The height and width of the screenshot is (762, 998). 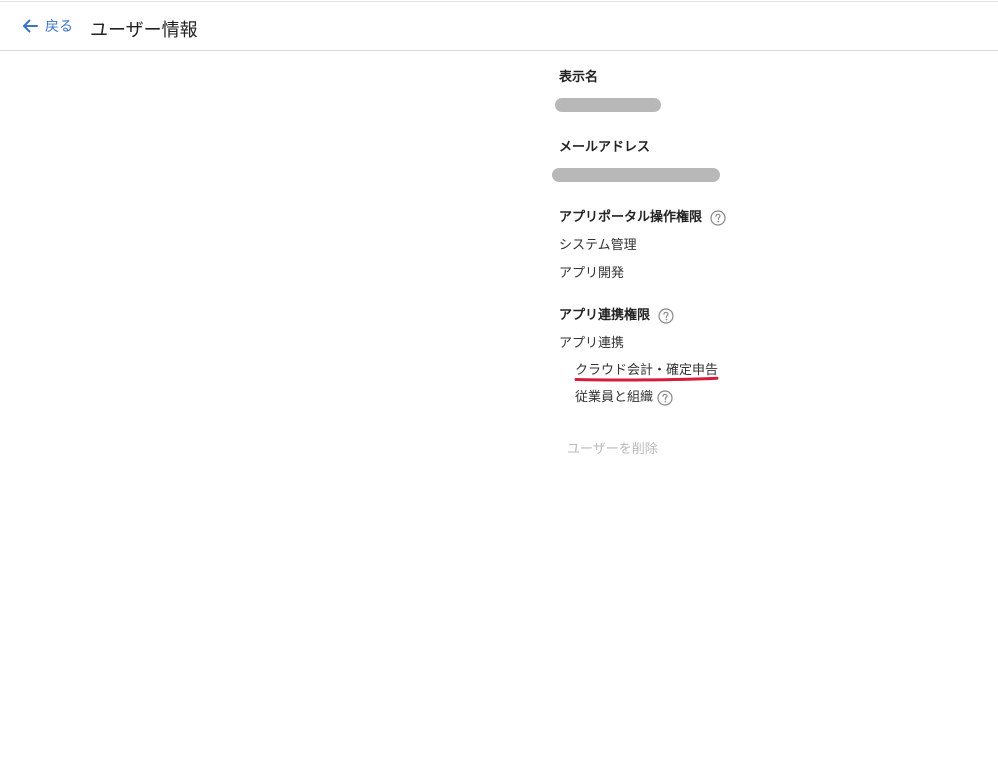 What do you see at coordinates (598, 245) in the screenshot?
I see `permission-system-admin: システム管理` at bounding box center [598, 245].